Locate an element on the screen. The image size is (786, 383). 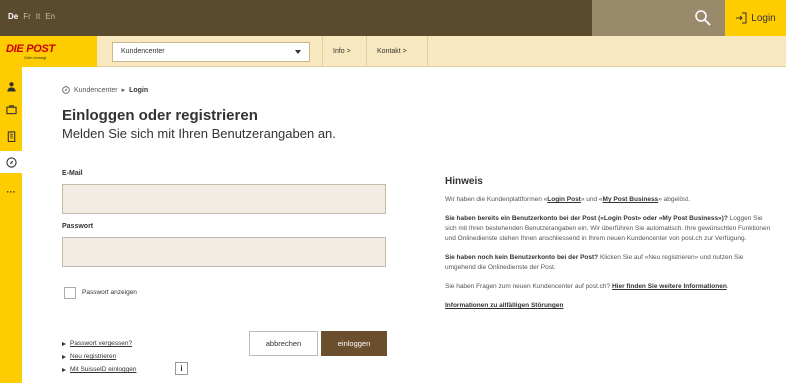
top-bar: De Fr It En Login is located at coordinates (393, 18).